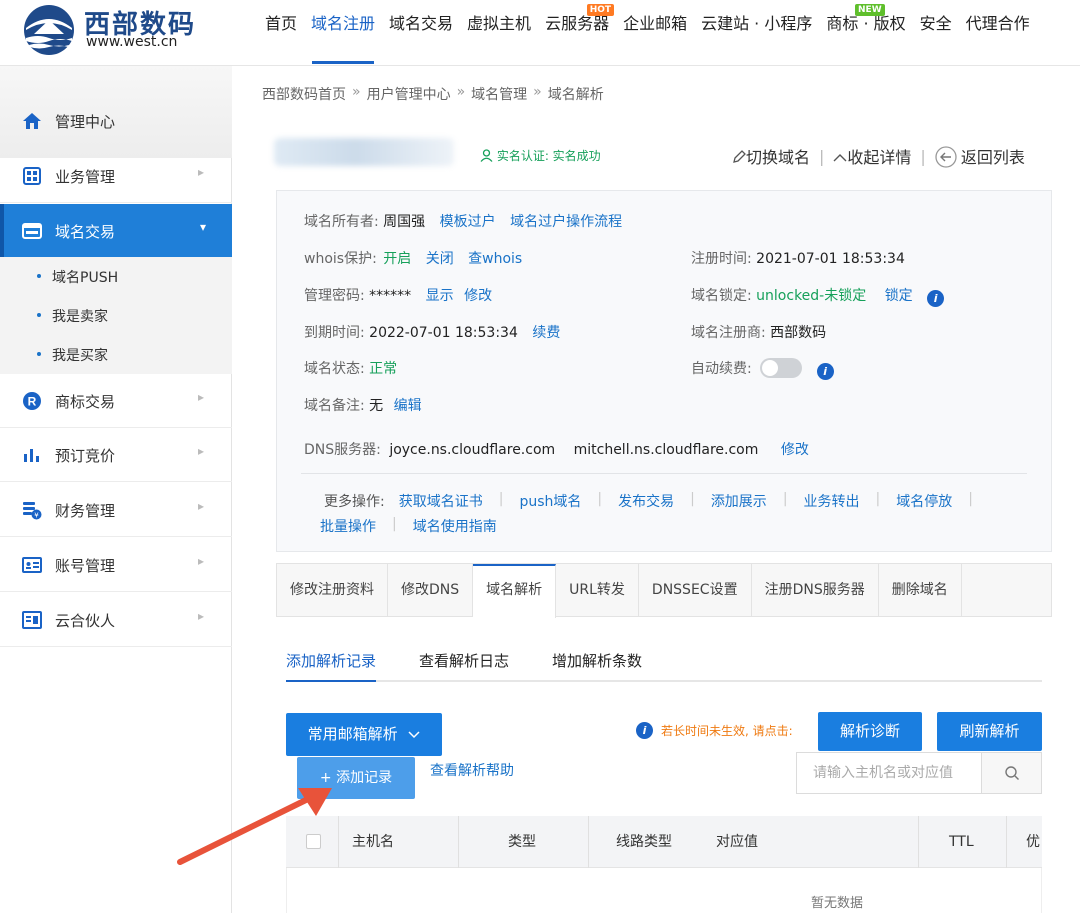 The image size is (1080, 913). I want to click on sidebar-item-admin-center: 管理中心, so click(116, 121).